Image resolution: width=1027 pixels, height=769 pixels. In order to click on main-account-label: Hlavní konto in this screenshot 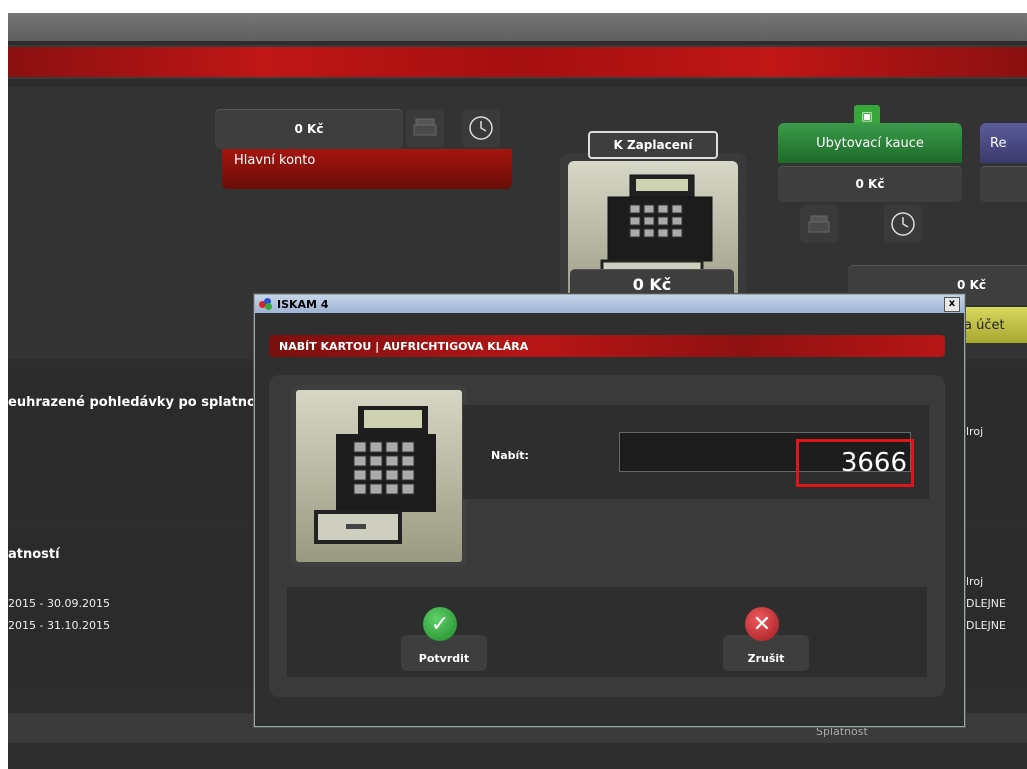, I will do `click(367, 169)`.